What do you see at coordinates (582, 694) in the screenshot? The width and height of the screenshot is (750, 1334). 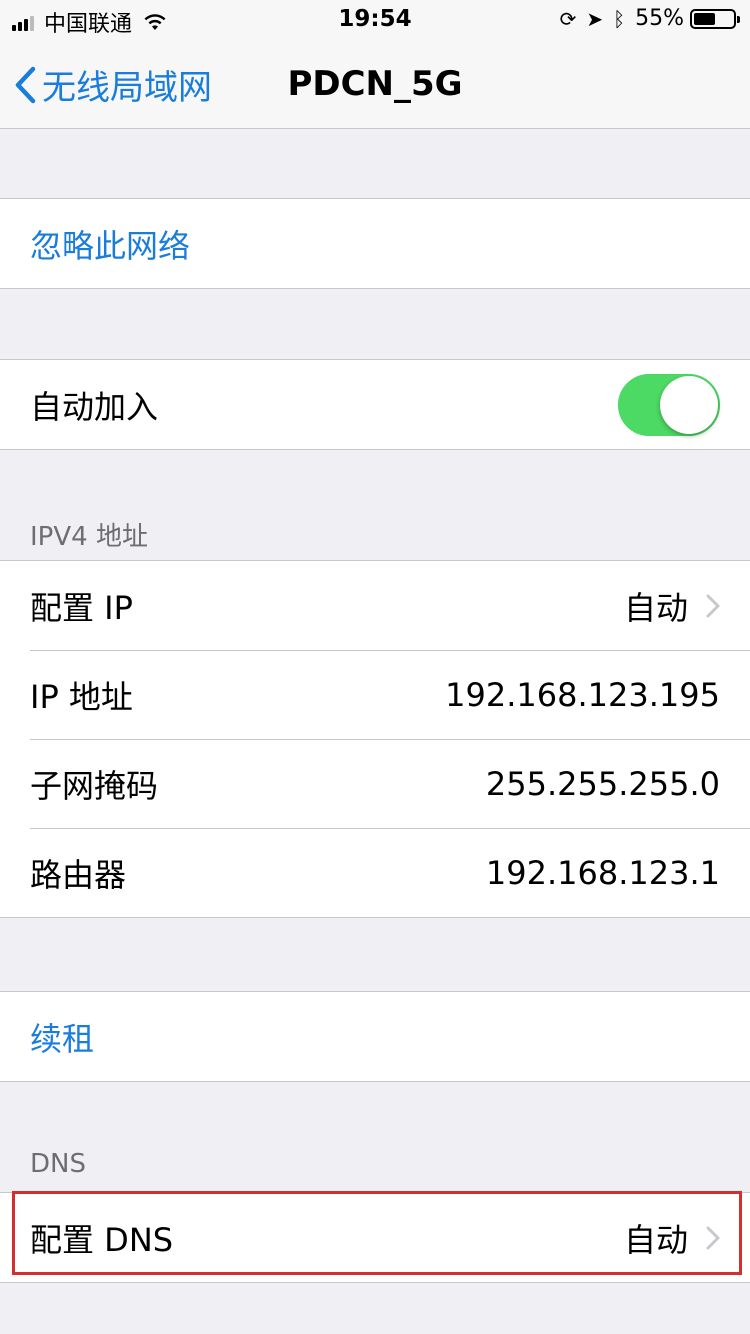 I see `ip-address-value: 192.168.123.195` at bounding box center [582, 694].